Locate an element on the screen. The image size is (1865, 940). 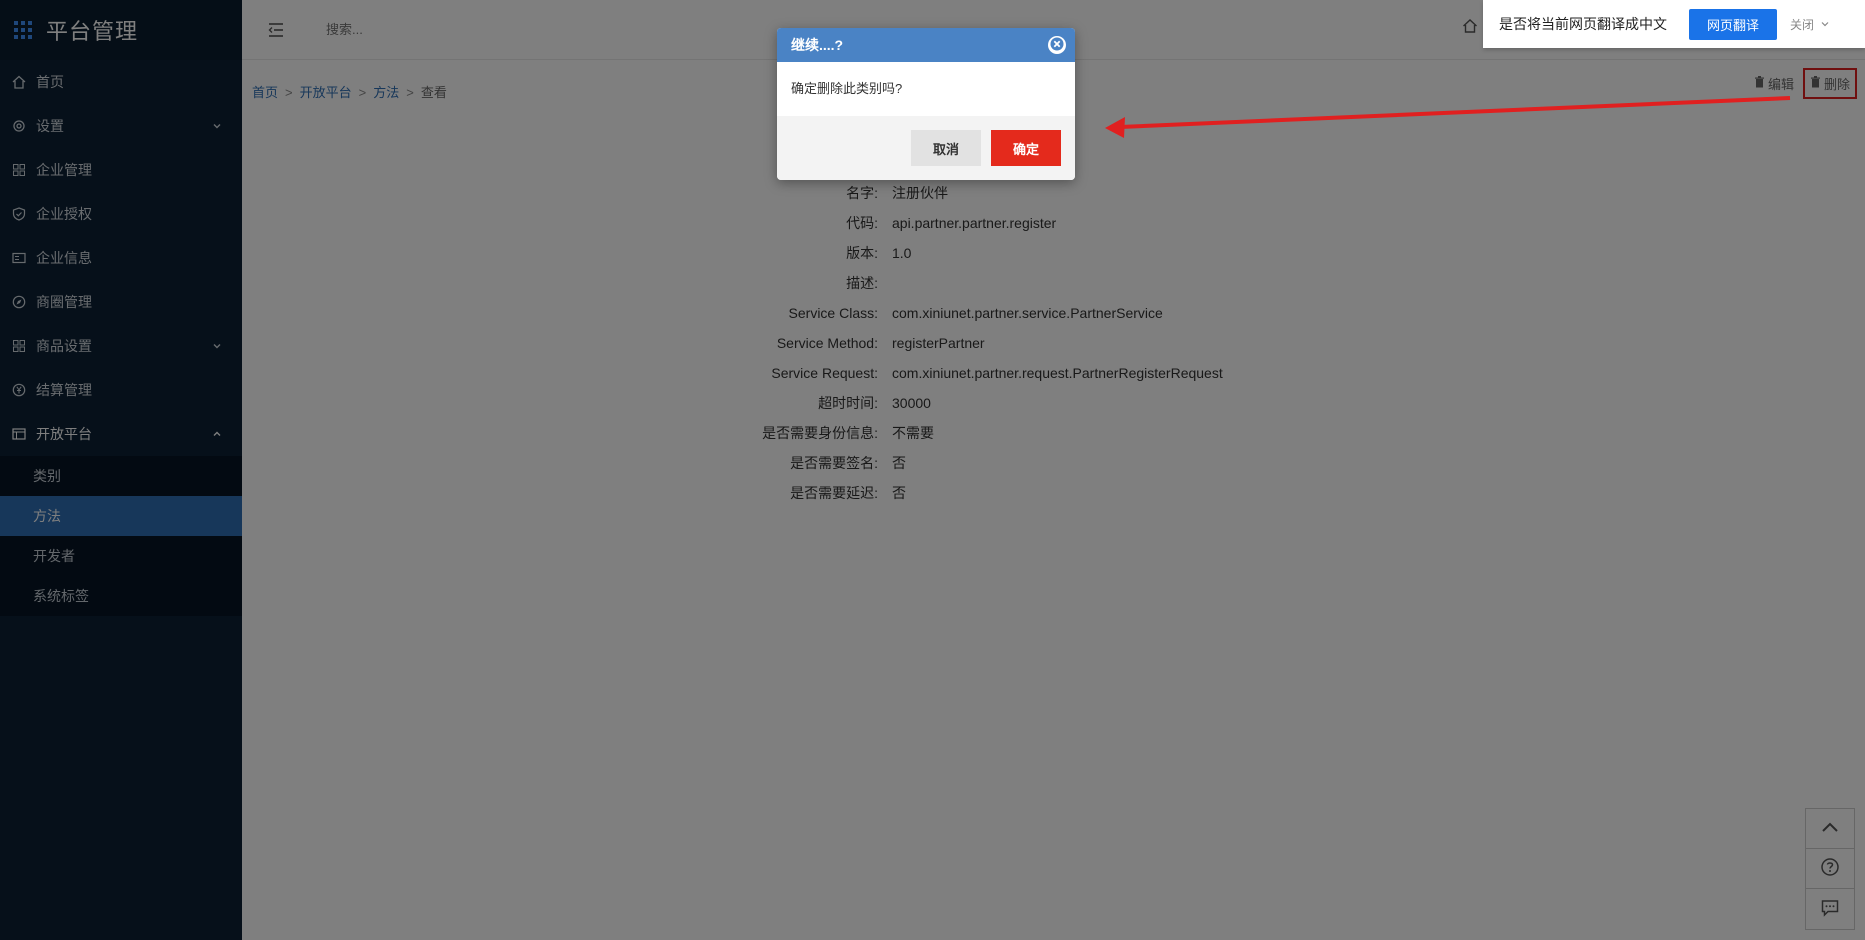
dialog-header: 继续....? is located at coordinates (926, 45).